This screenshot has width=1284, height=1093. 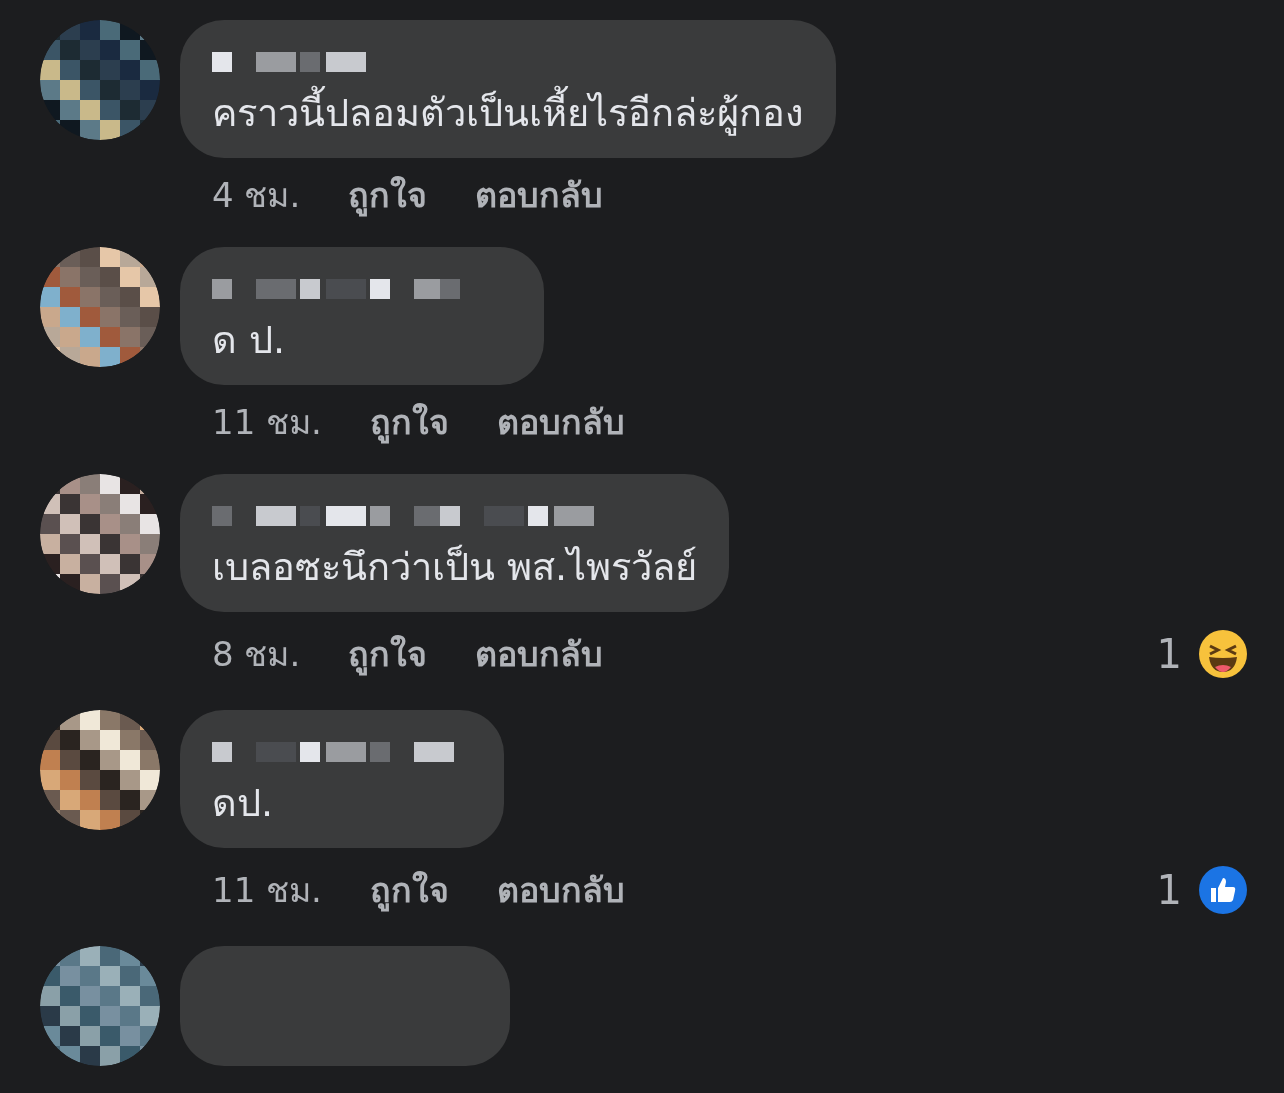 What do you see at coordinates (249, 340) in the screenshot?
I see `comment-text: ด ป.` at bounding box center [249, 340].